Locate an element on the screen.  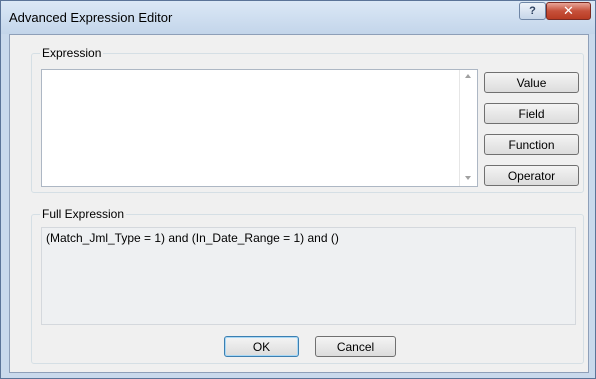
help-button: ? is located at coordinates (532, 11).